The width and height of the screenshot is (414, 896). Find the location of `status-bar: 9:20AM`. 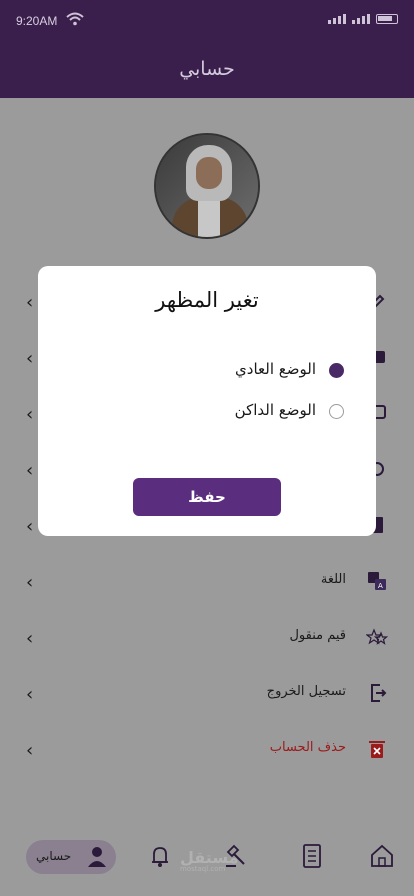

status-bar: 9:20AM is located at coordinates (207, 22).